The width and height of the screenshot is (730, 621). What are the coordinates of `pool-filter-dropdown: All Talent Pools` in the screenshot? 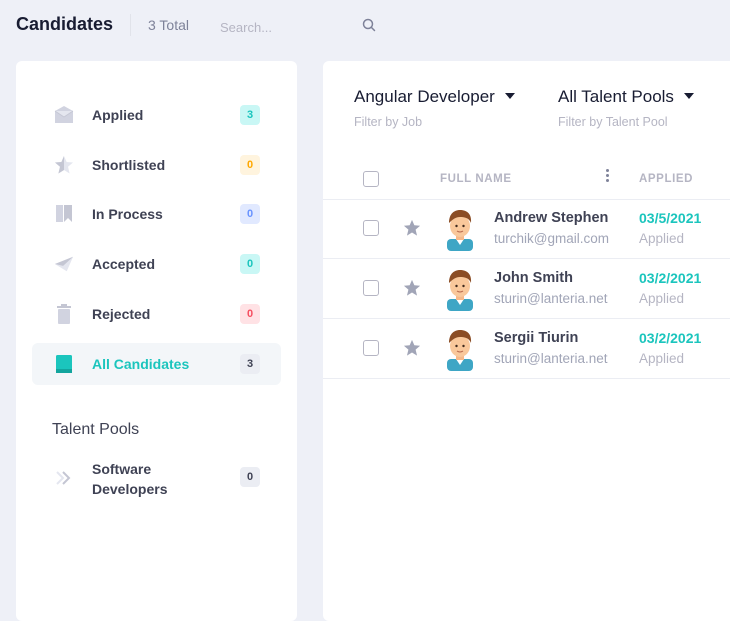 It's located at (626, 97).